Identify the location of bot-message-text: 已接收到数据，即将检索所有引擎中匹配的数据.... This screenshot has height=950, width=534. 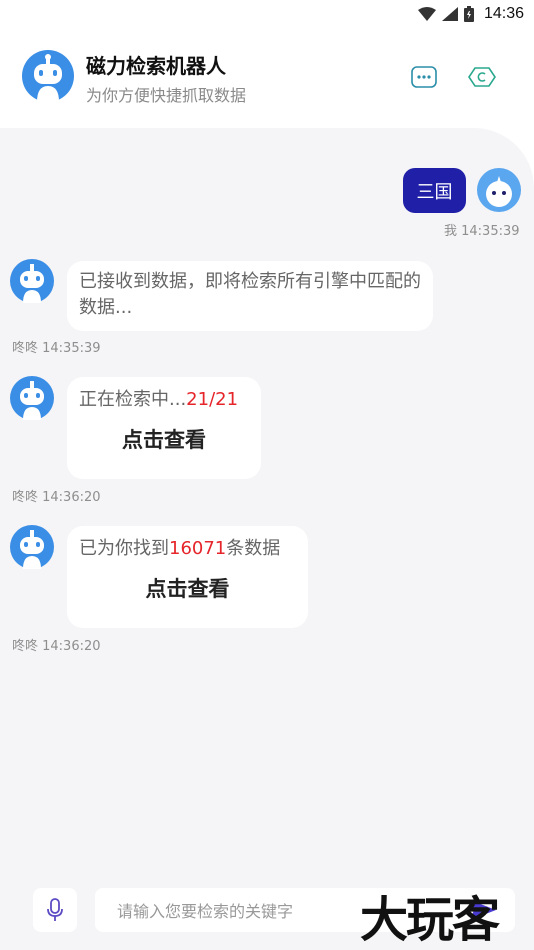
(250, 294).